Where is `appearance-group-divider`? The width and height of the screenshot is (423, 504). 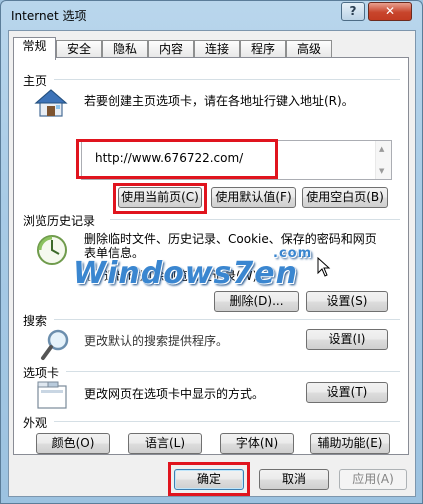 appearance-group-divider is located at coordinates (227, 421).